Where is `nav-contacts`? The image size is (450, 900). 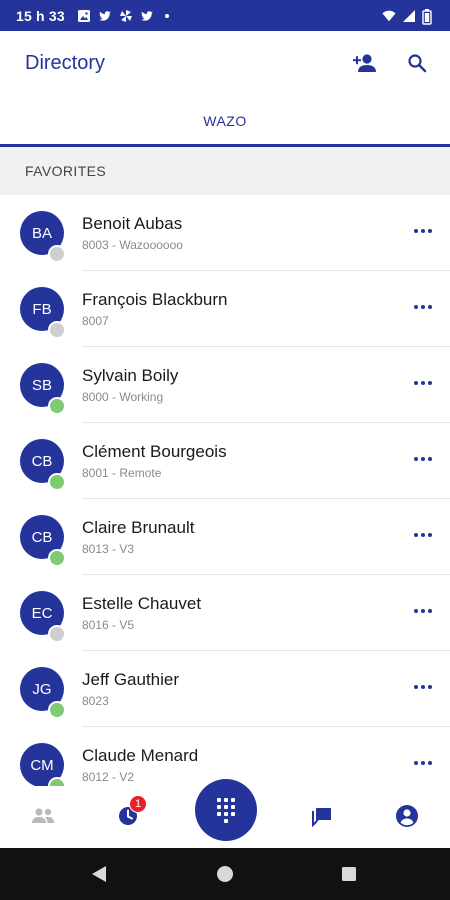 nav-contacts is located at coordinates (43, 816).